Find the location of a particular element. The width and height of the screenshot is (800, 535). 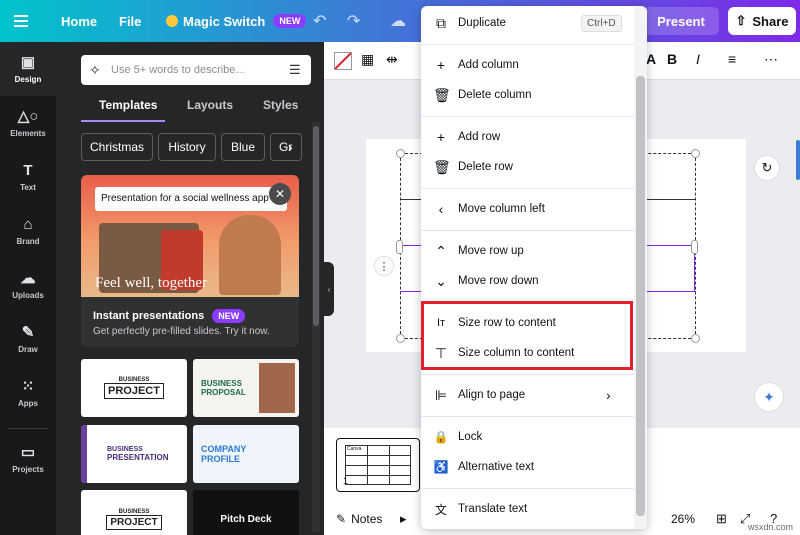

present-button: Present is located at coordinates (681, 21).